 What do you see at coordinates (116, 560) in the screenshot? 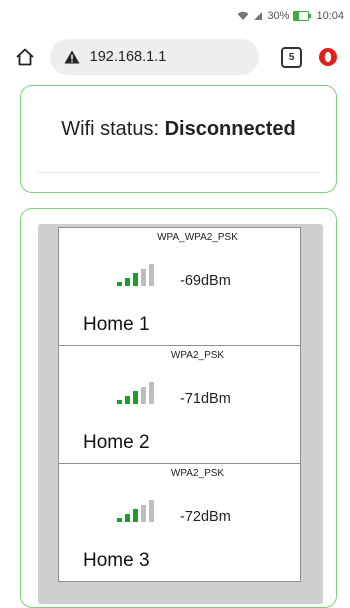
I see `network-name: Home 3` at bounding box center [116, 560].